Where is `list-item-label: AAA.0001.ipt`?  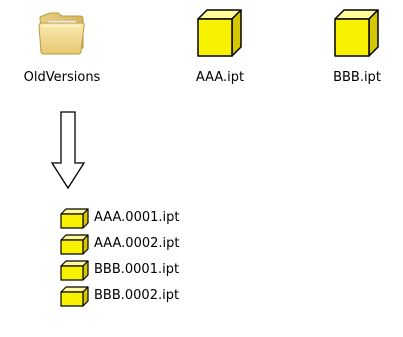
list-item-label: AAA.0001.ipt is located at coordinates (137, 217).